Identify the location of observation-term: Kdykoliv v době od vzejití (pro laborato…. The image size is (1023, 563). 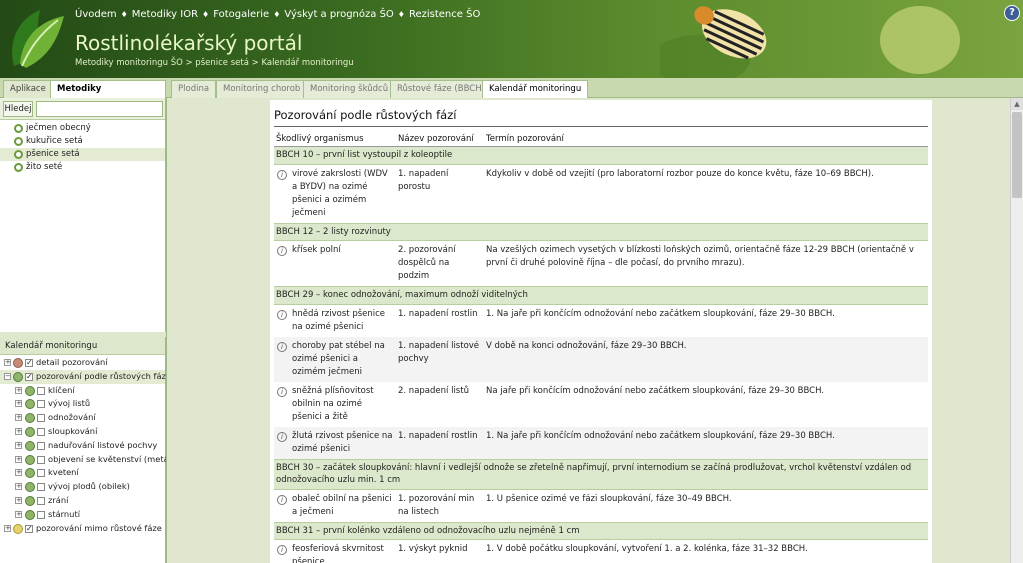
(680, 173).